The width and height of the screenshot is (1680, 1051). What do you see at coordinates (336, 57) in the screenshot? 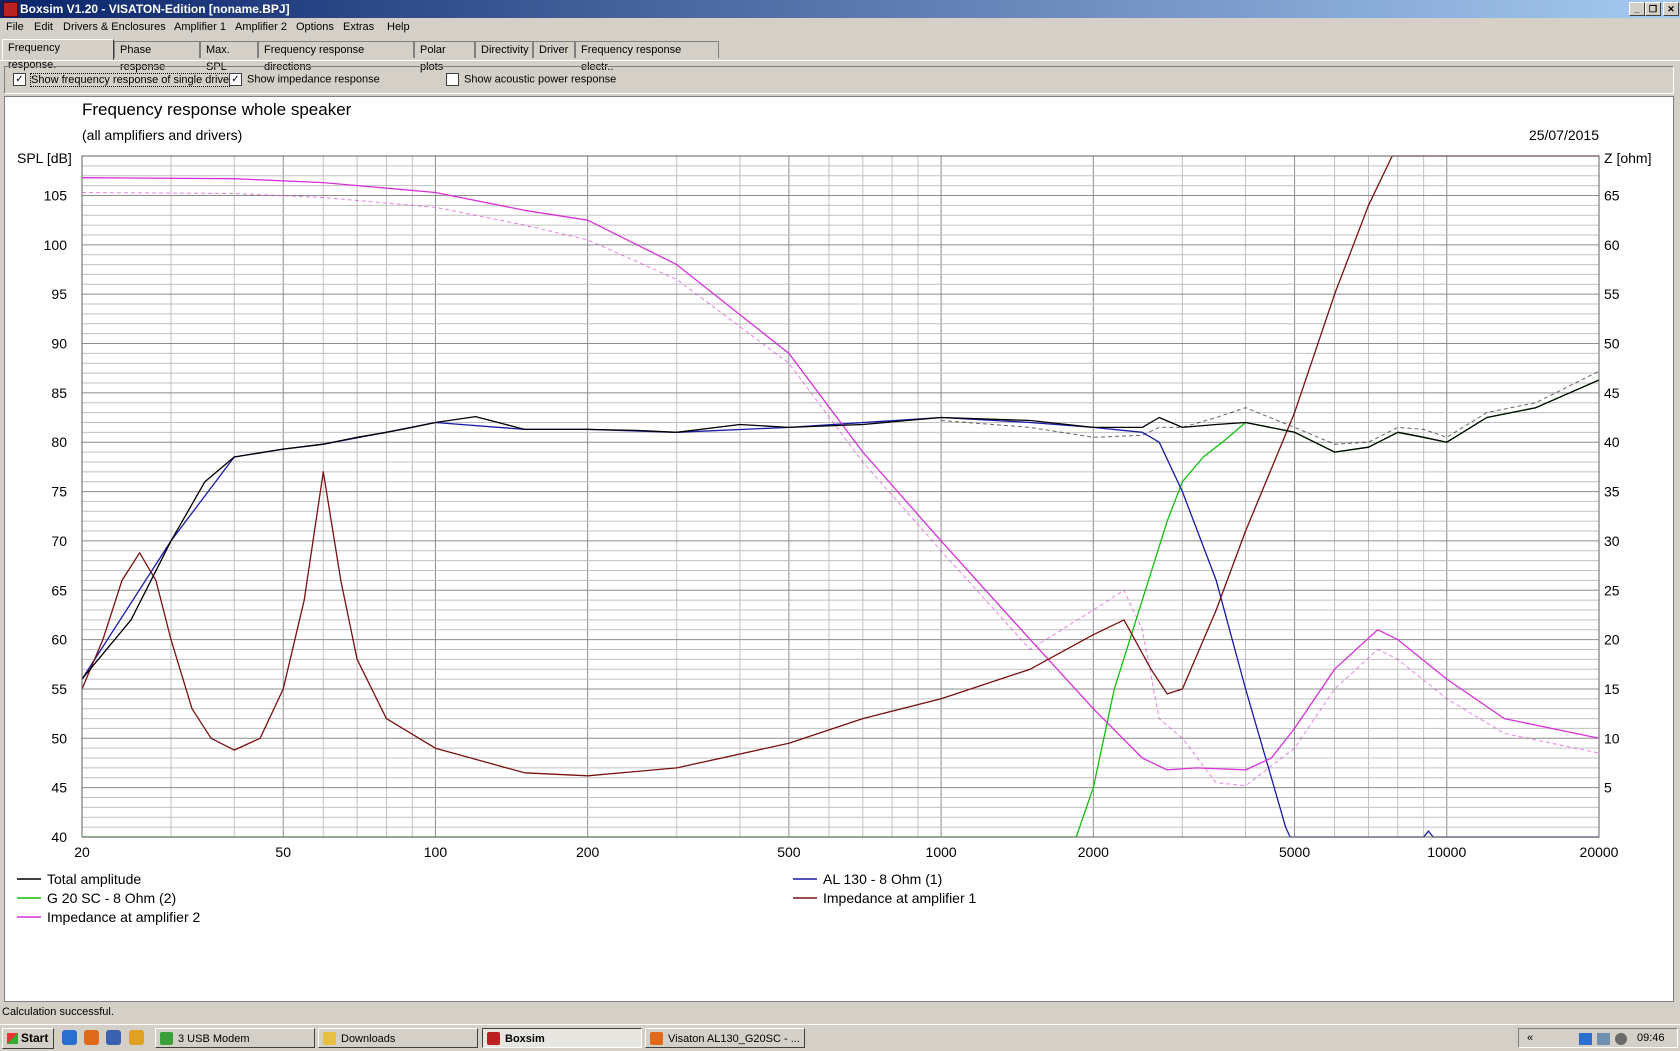
I see `tab-frequency-response-directions: Frequency response directions` at bounding box center [336, 57].